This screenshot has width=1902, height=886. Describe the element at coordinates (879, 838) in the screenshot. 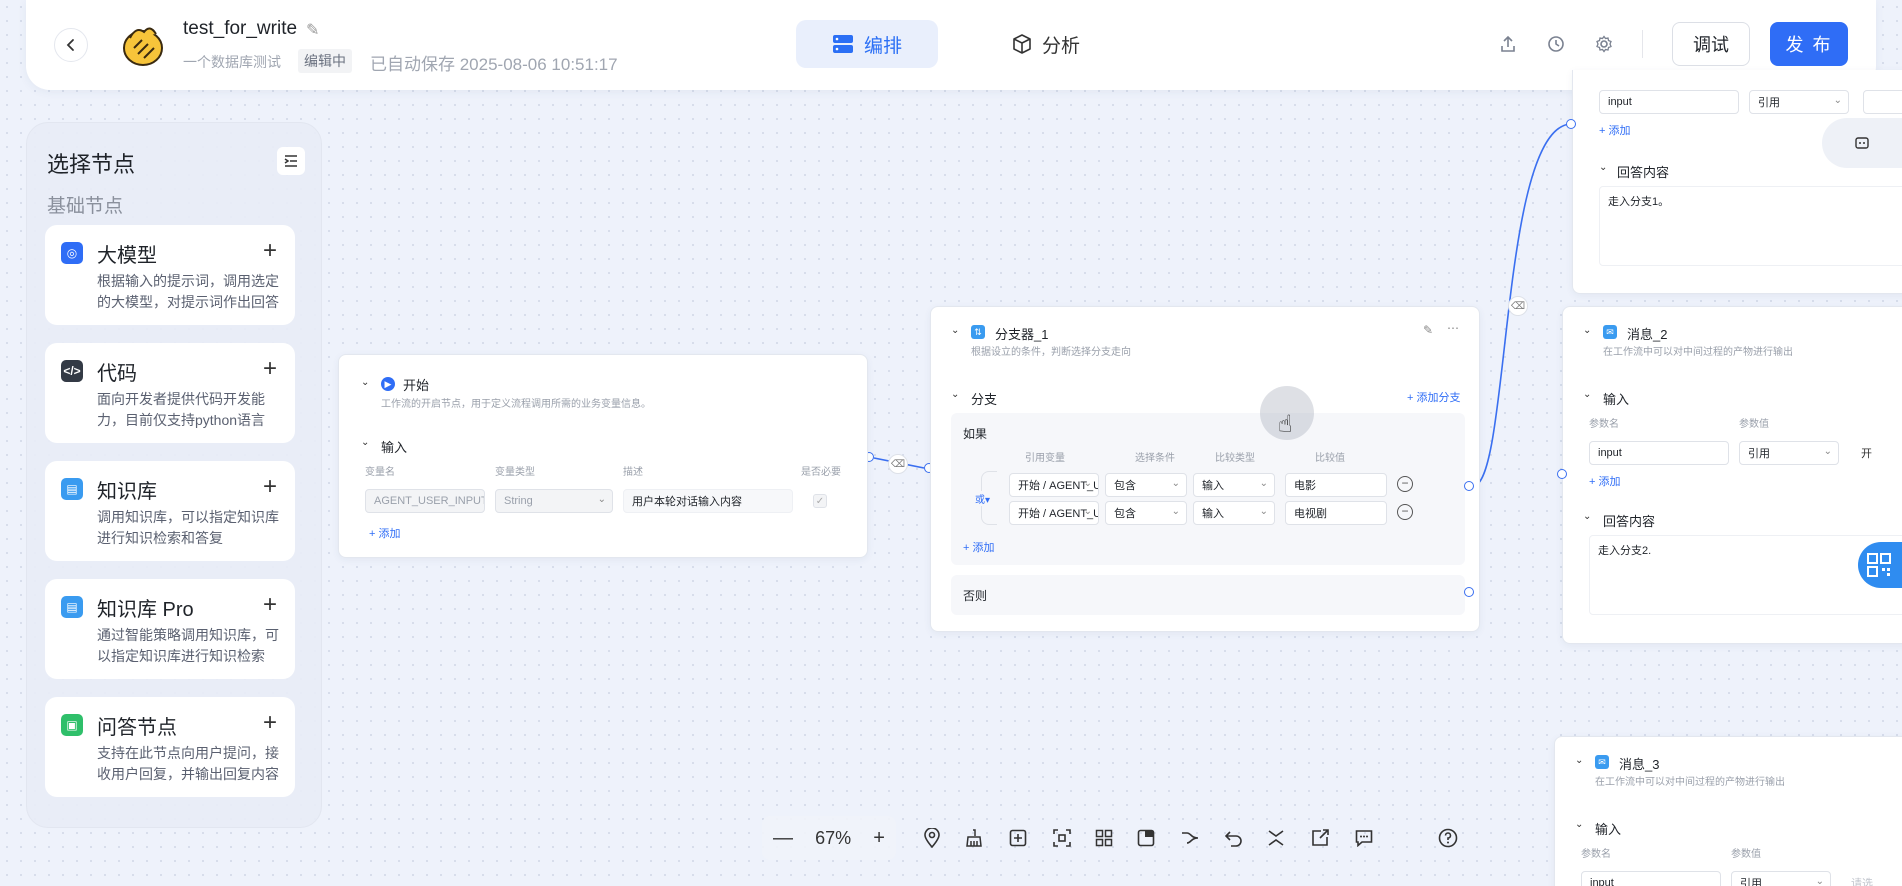

I see `zoom-in-button: +` at that location.